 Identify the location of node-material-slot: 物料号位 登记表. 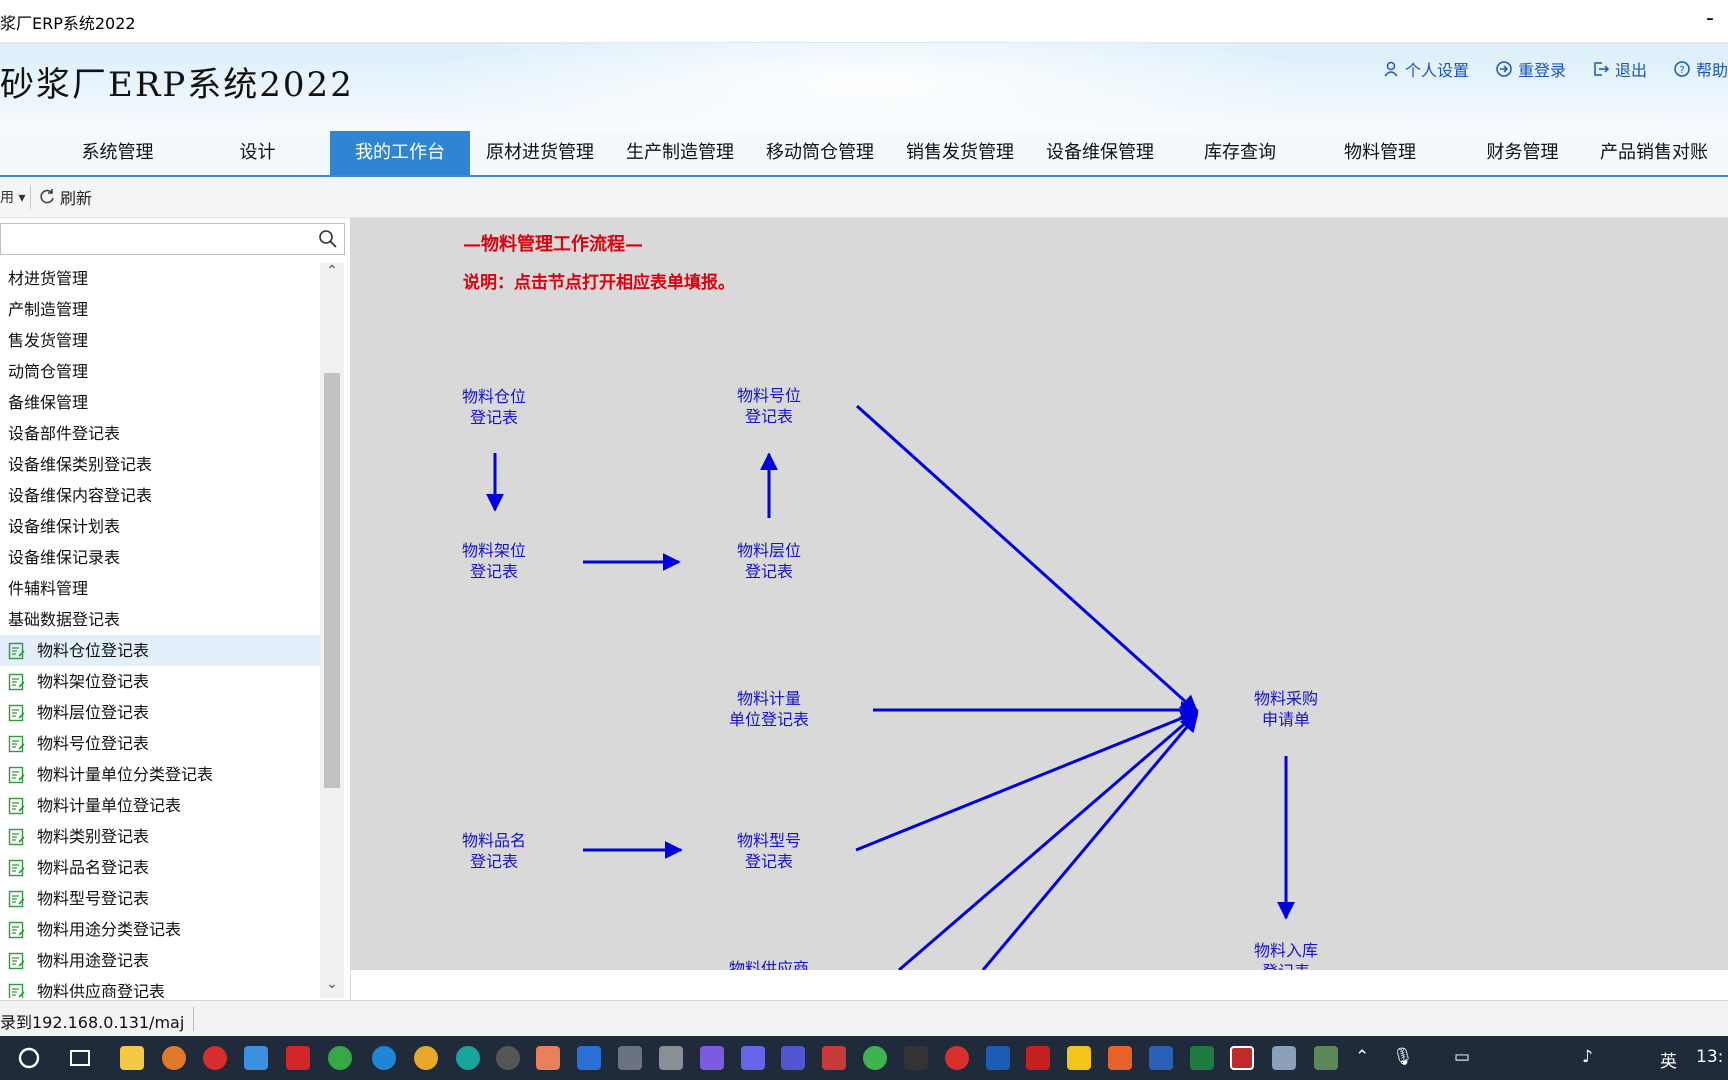
(769, 406).